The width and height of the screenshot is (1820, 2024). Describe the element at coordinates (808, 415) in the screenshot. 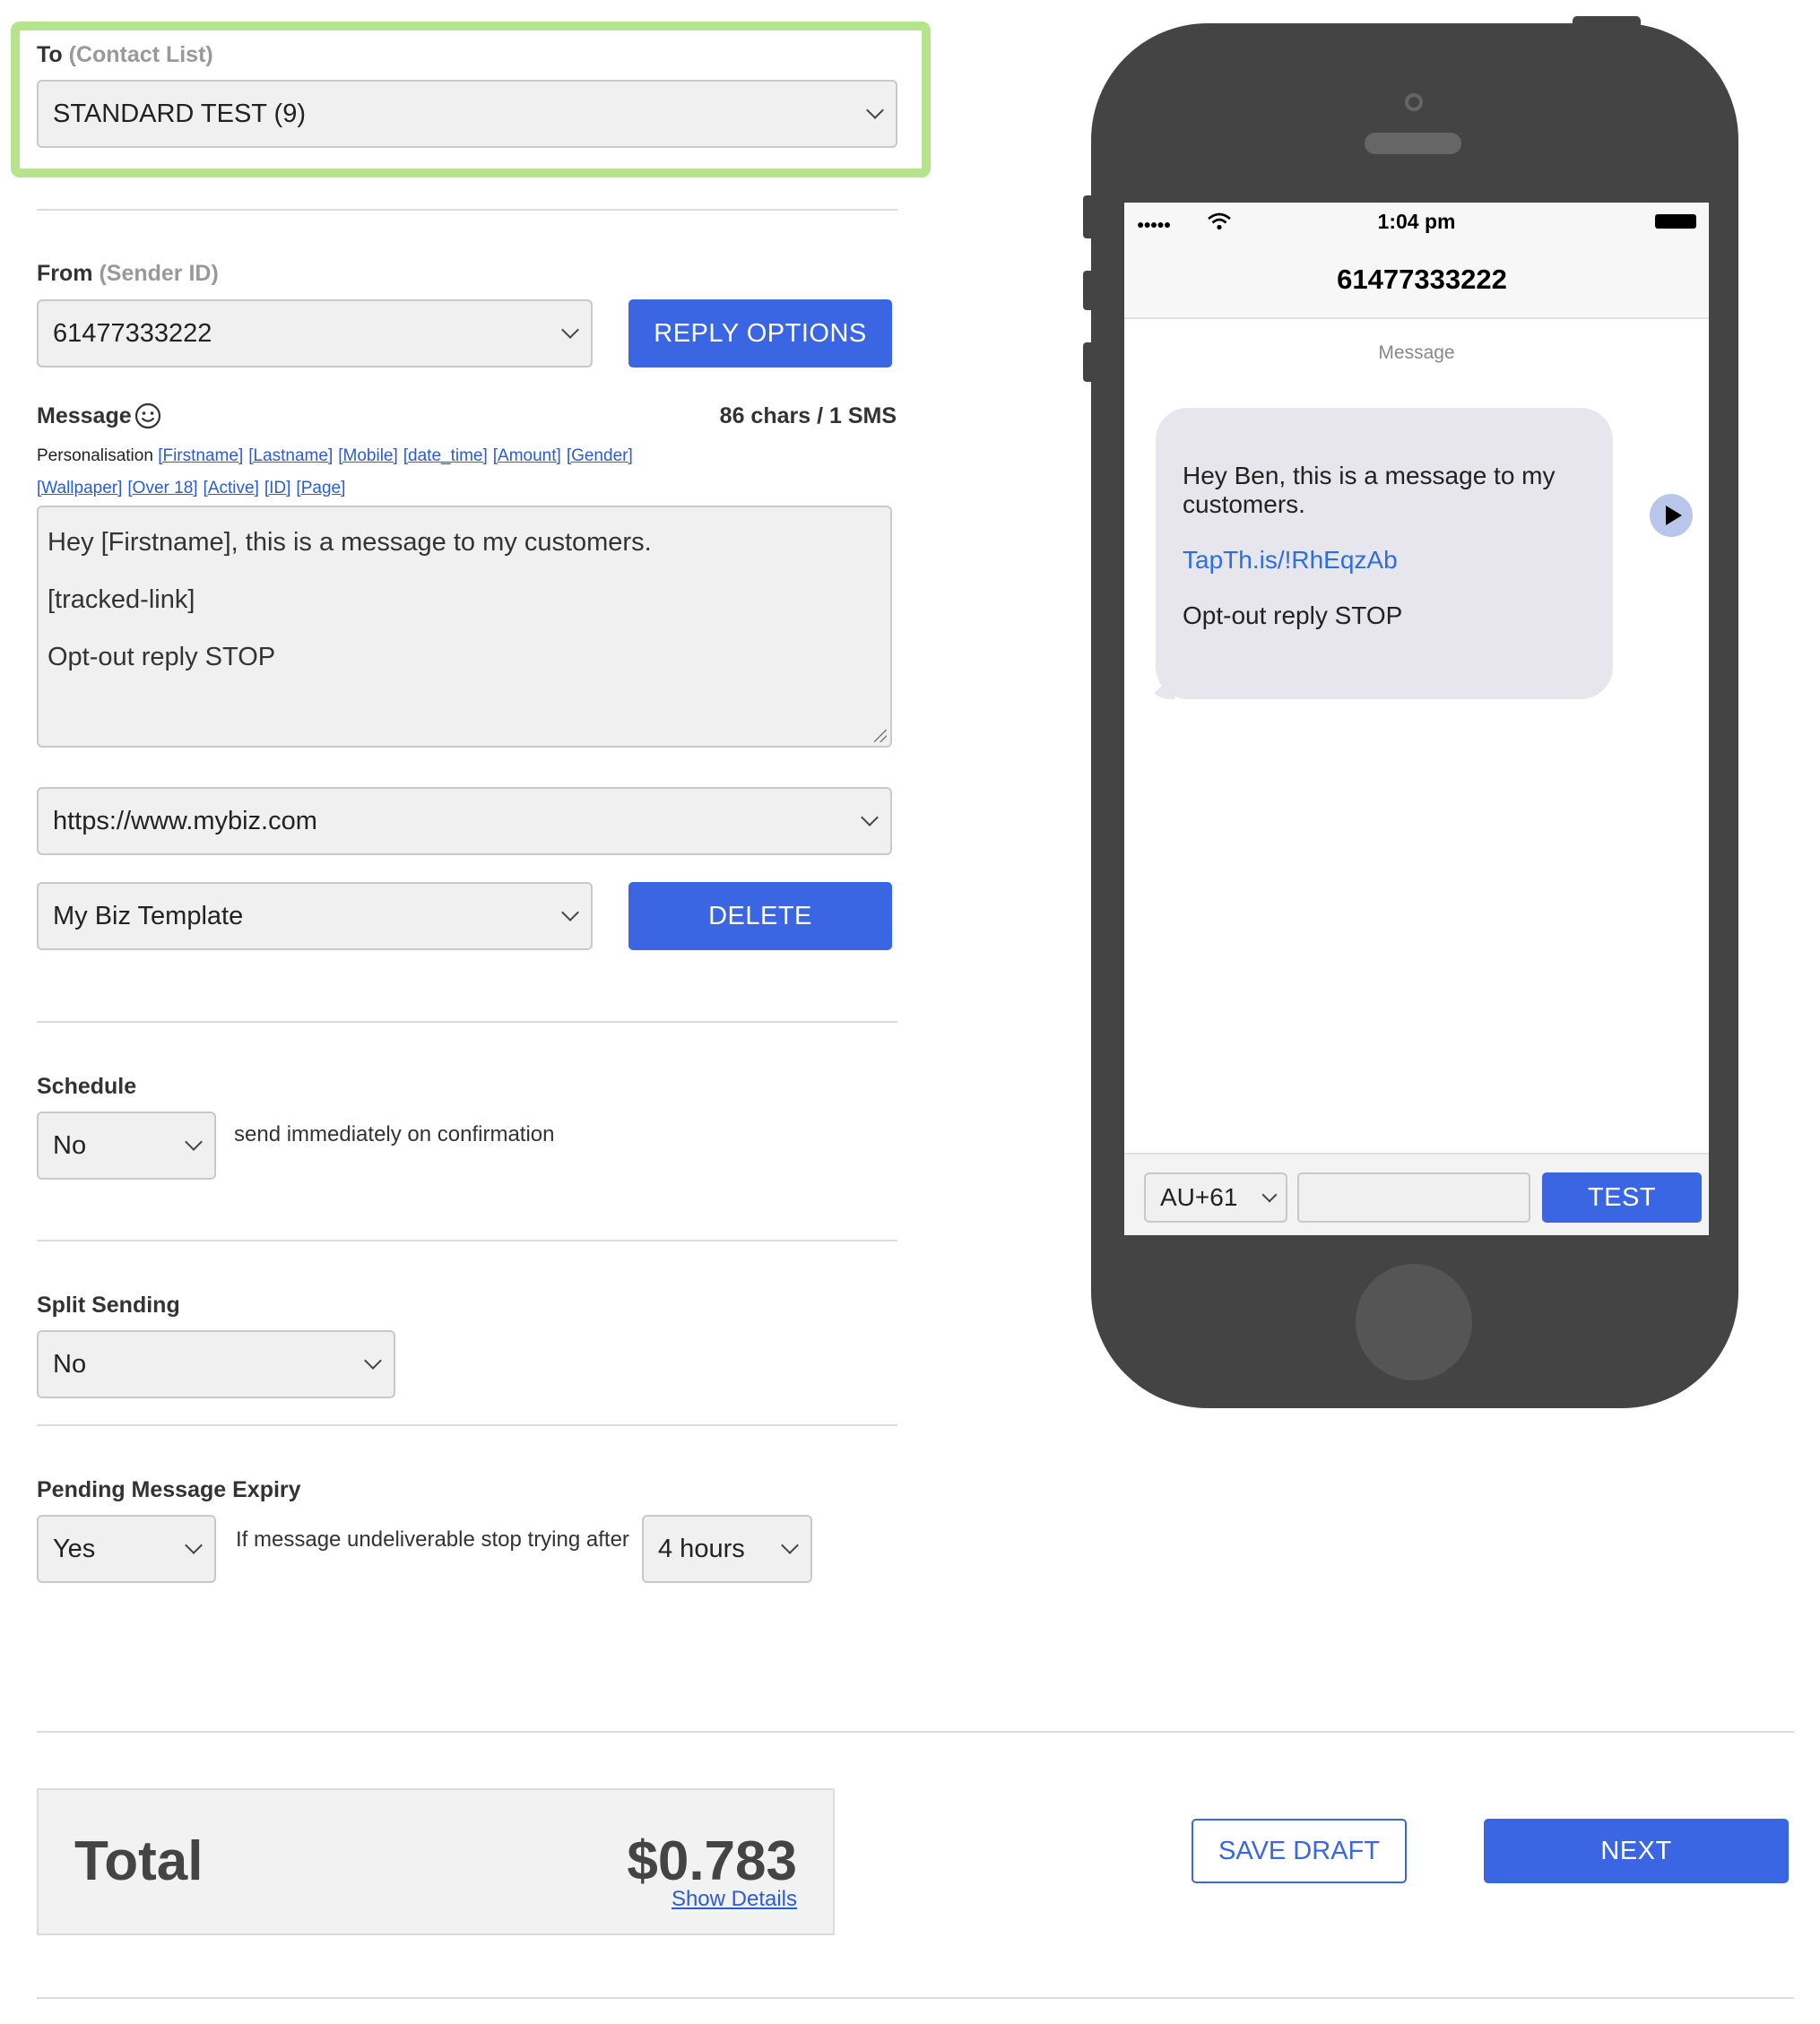

I see `char-counter: 86 chars / 1 SMS` at that location.